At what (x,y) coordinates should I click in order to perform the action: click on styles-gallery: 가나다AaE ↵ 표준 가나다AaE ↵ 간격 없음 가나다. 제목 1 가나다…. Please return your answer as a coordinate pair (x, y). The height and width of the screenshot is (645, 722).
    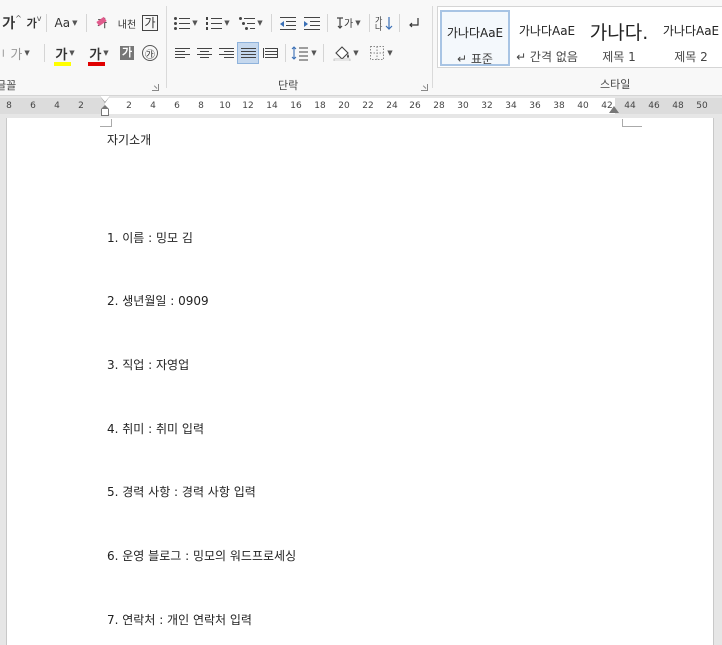
    Looking at the image, I should click on (579, 37).